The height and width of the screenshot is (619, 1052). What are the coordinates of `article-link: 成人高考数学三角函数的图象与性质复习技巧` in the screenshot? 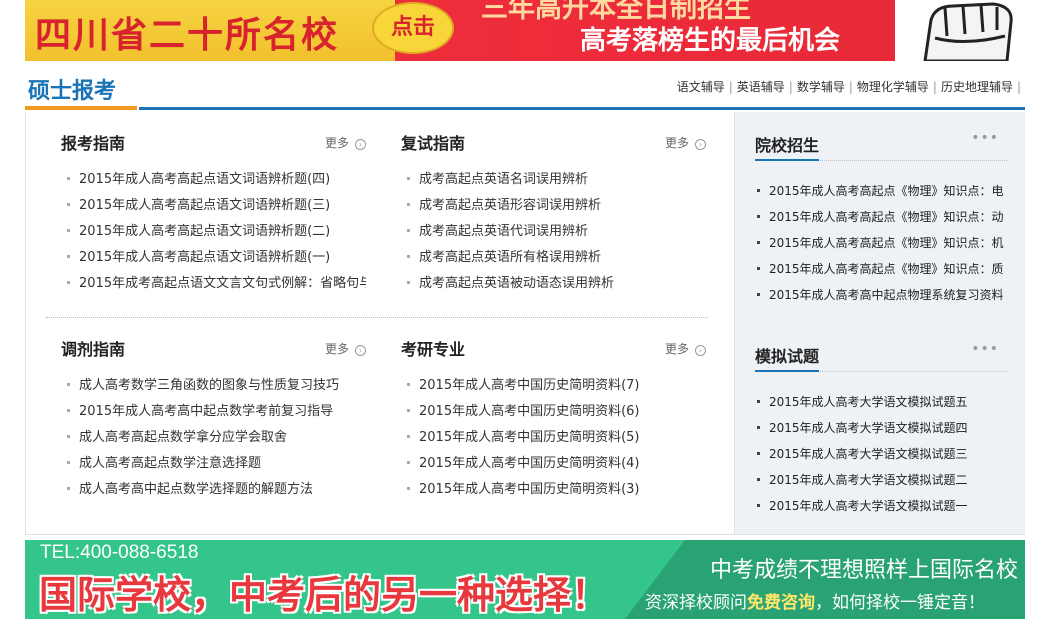 It's located at (209, 385).